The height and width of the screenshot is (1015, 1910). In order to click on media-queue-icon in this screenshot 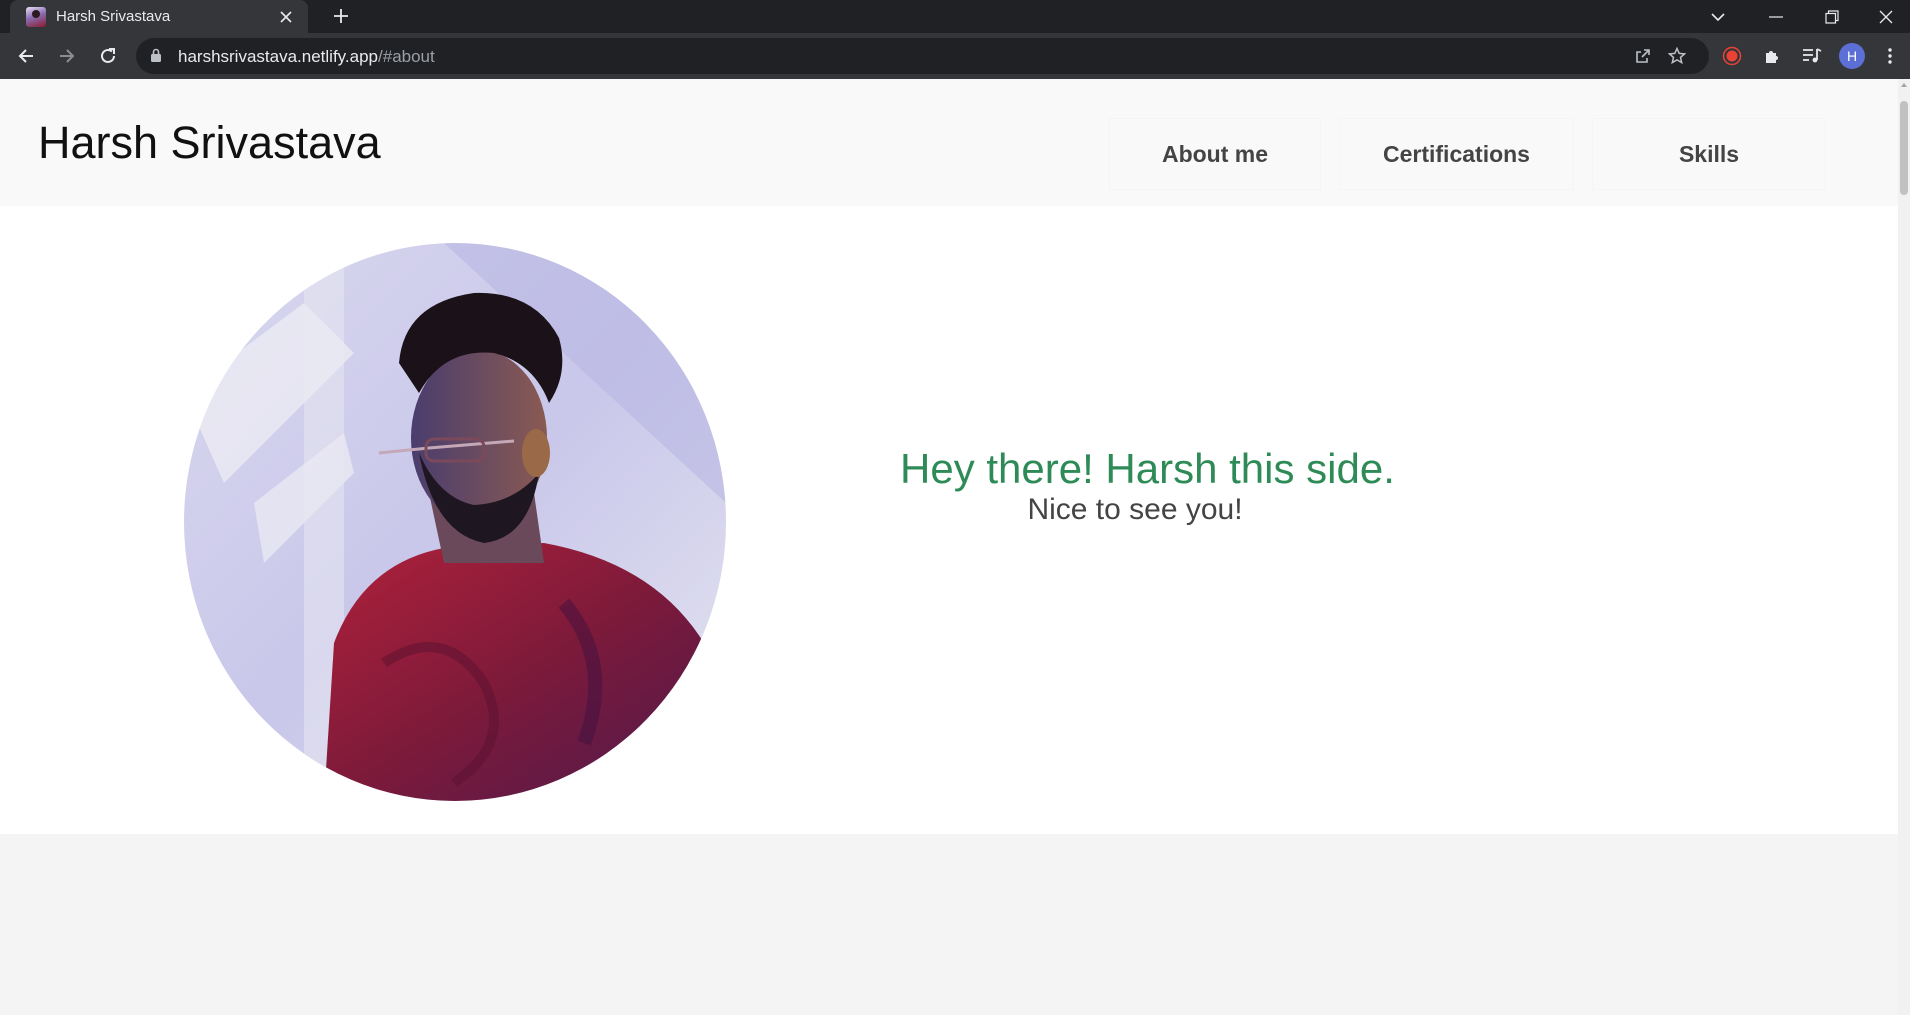, I will do `click(1812, 56)`.